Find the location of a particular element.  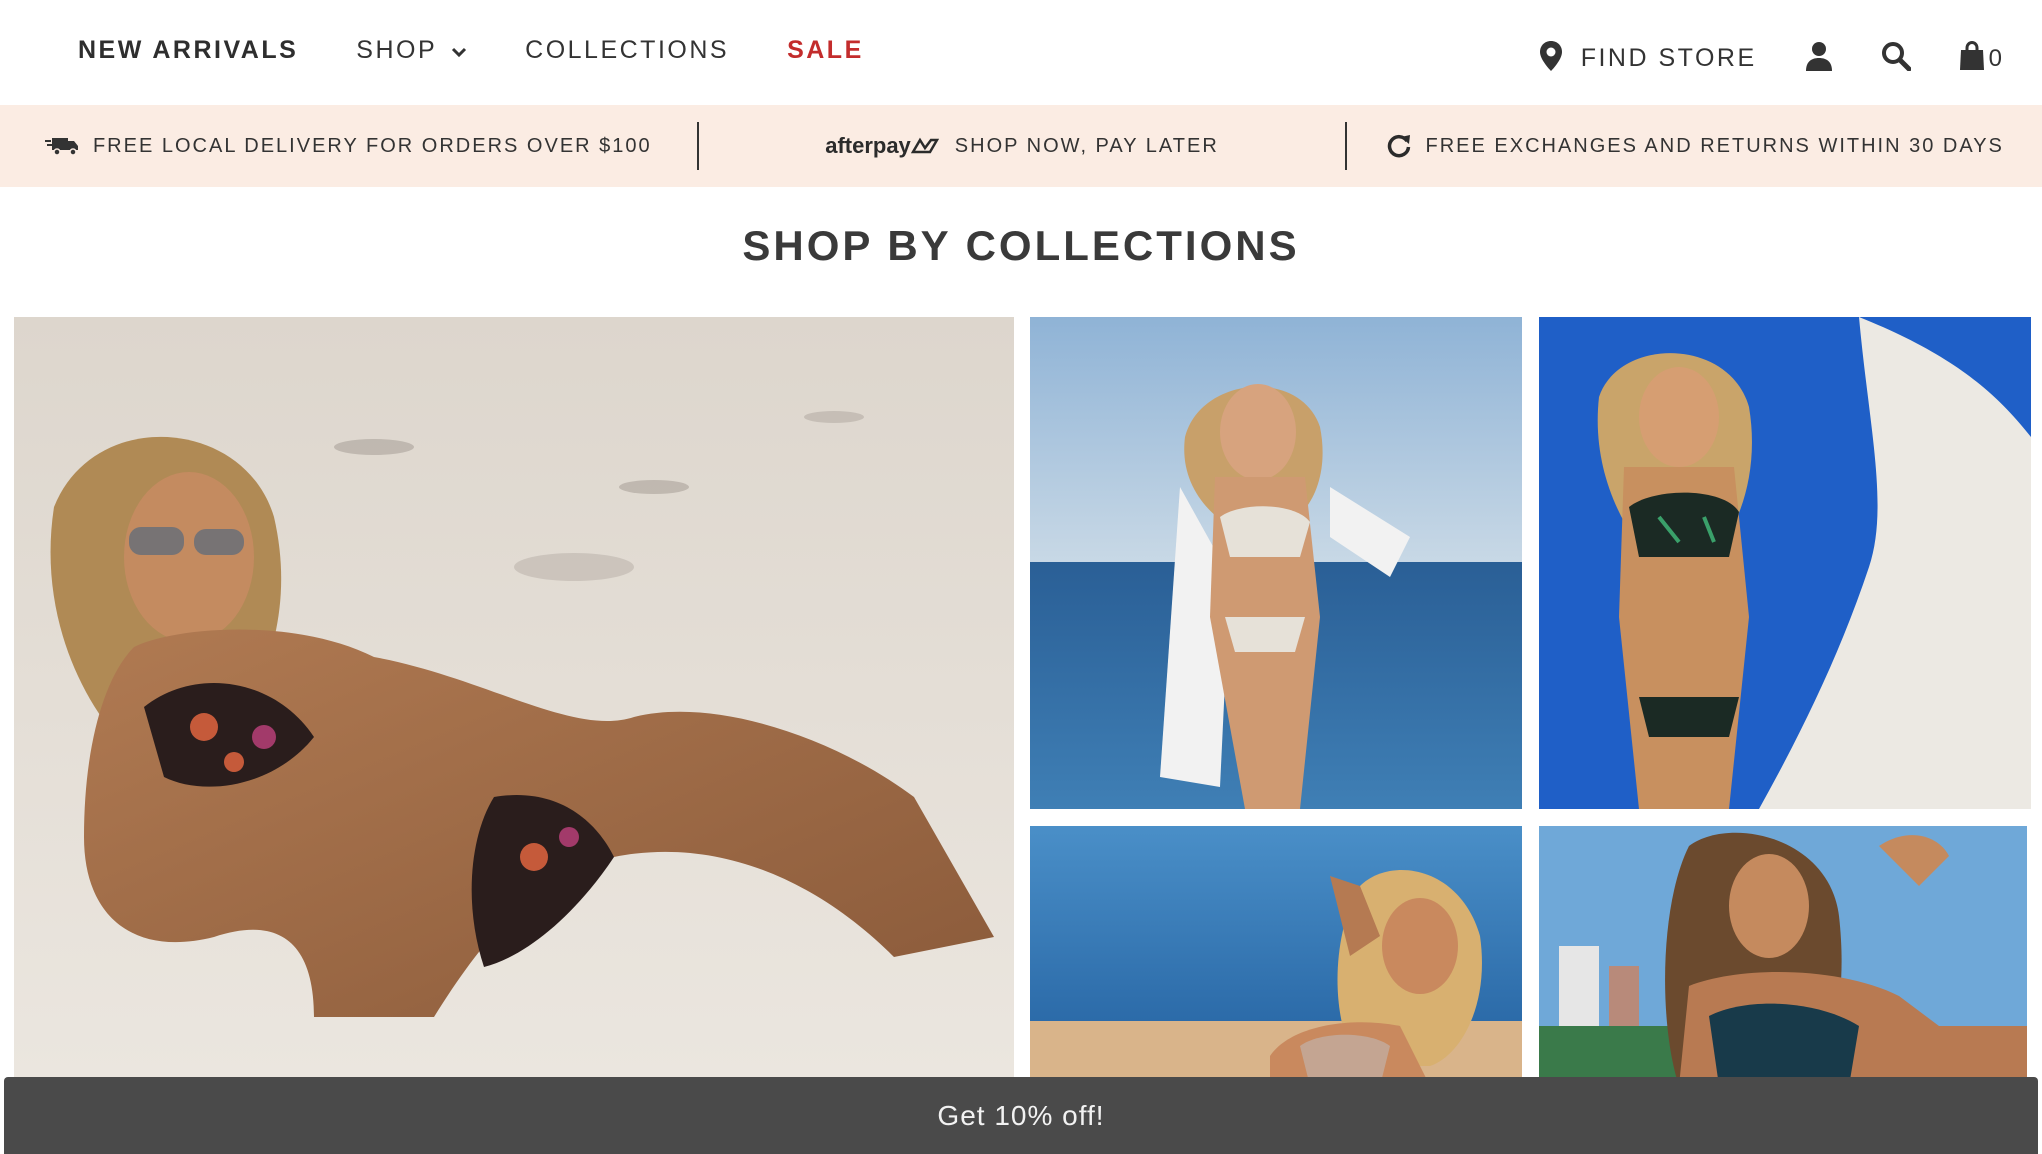

collection-tile-tropical is located at coordinates (1783, 956).